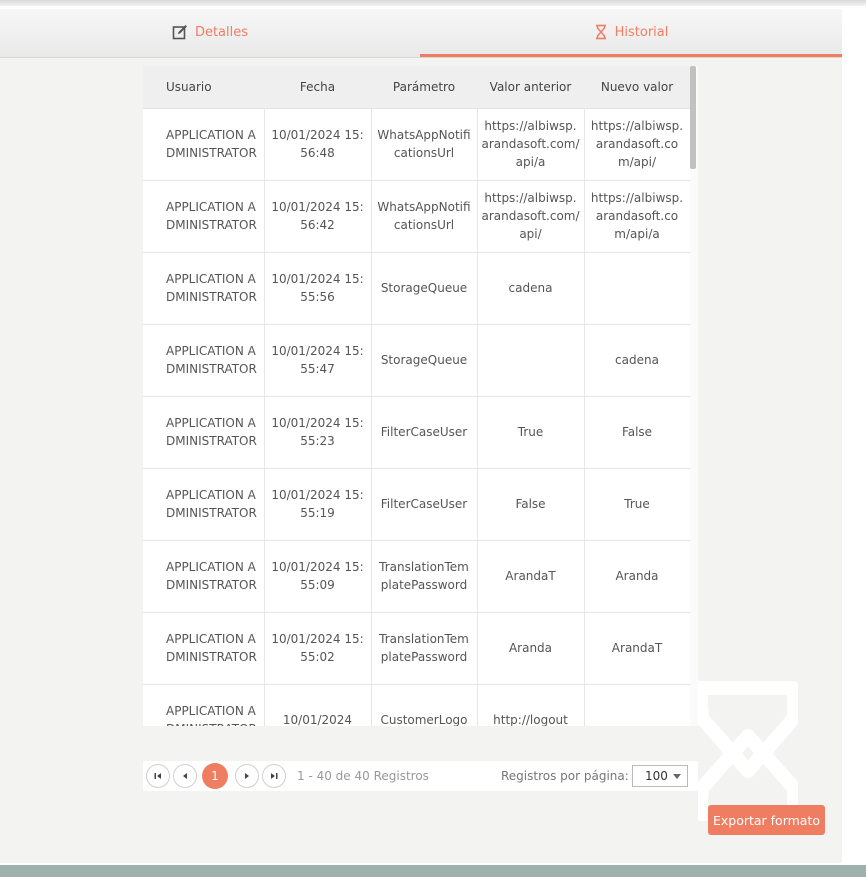 This screenshot has height=877, width=866. I want to click on top-shadow, so click(433, 3).